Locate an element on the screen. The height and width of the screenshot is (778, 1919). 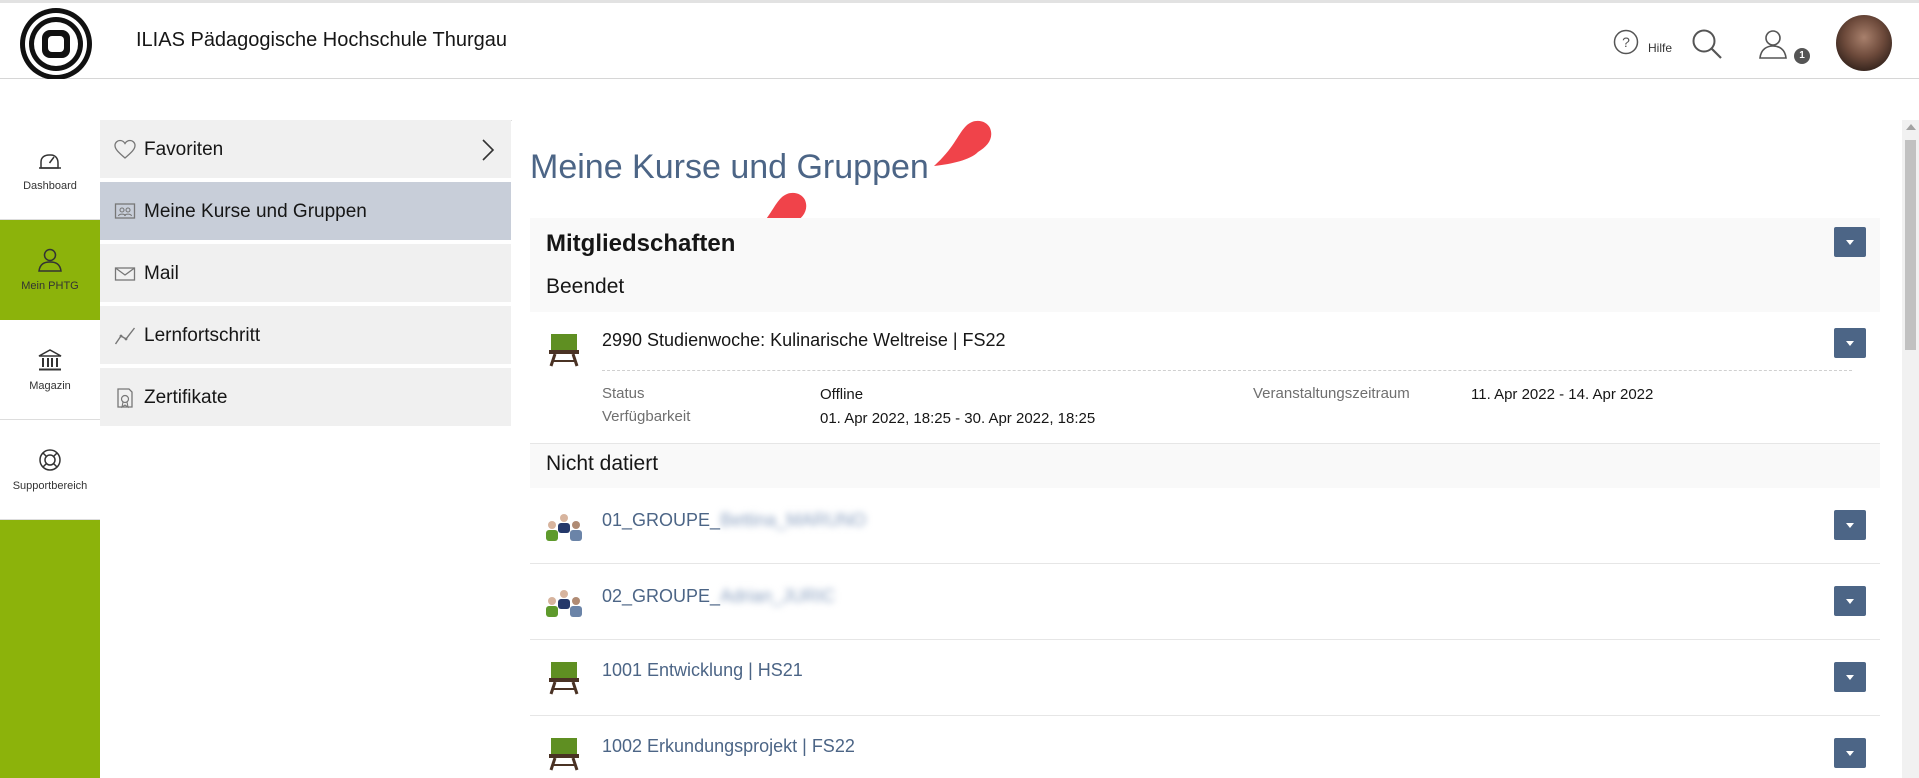
slate-item-mail: Mail is located at coordinates (305, 274).